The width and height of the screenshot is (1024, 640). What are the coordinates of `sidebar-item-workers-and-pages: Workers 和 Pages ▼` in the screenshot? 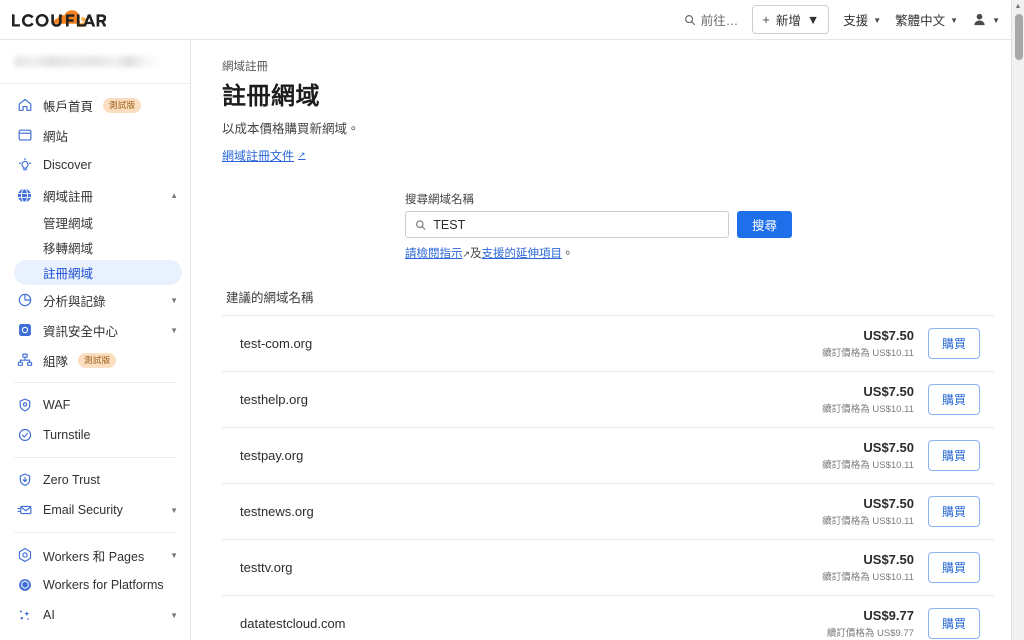 It's located at (95, 555).